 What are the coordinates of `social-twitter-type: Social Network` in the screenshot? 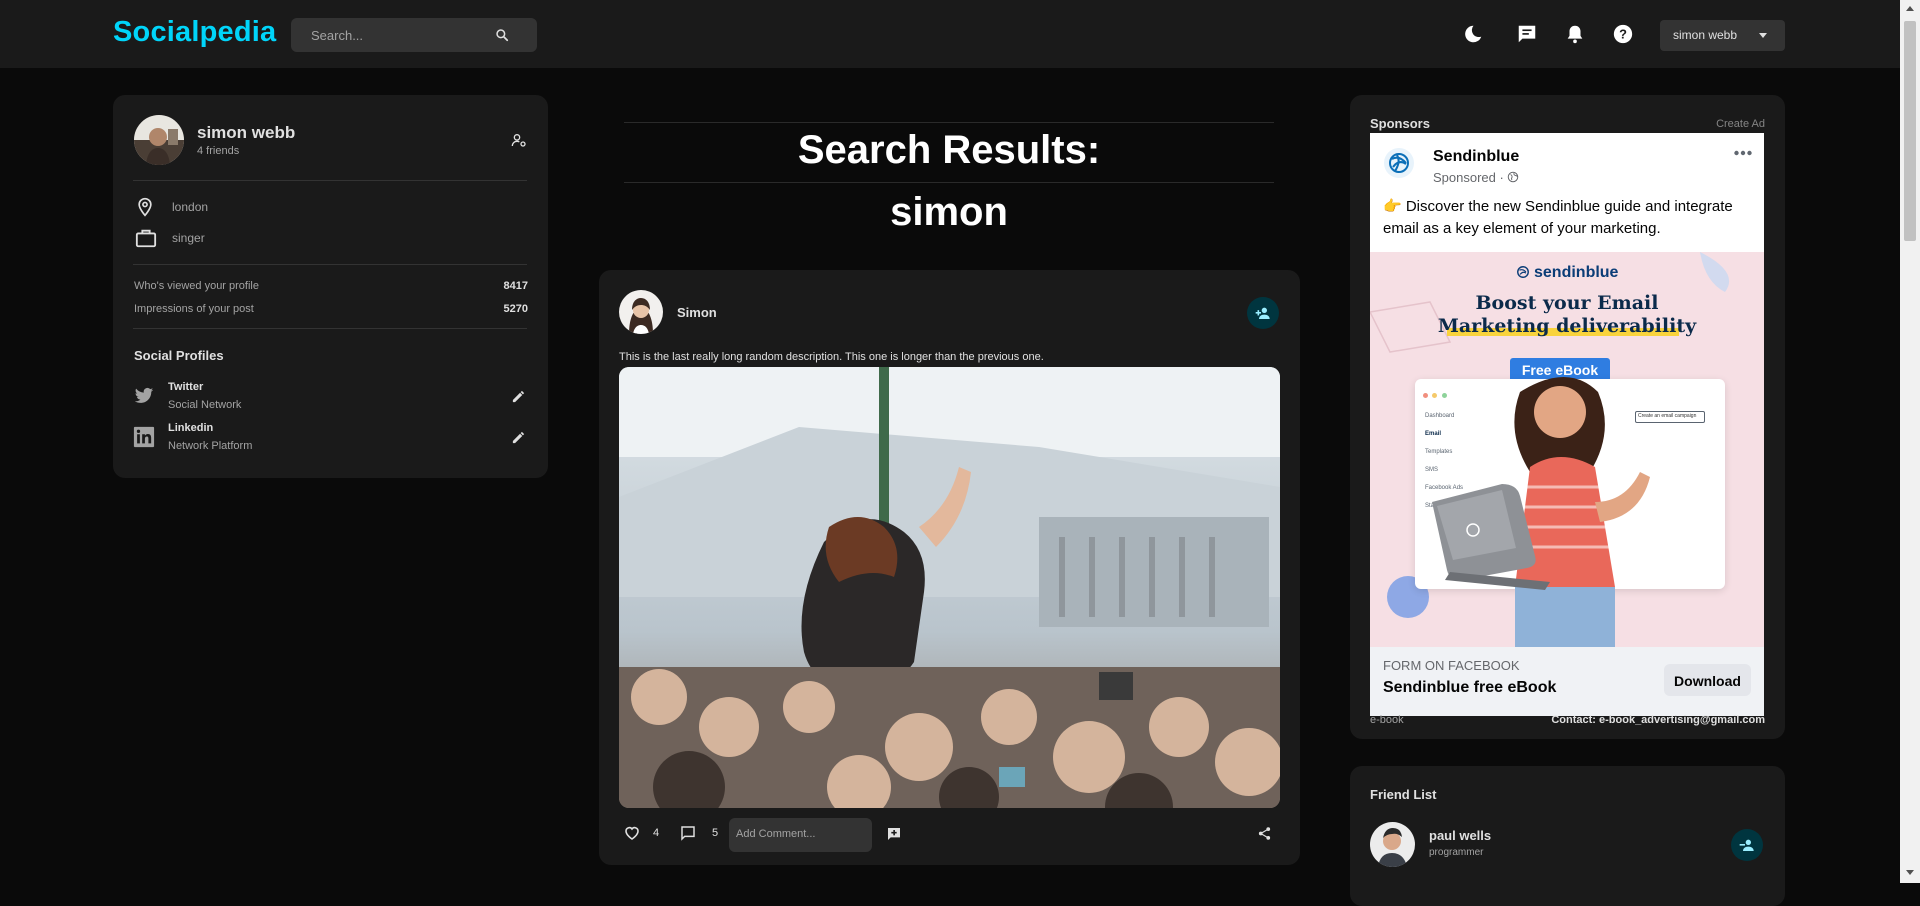 It's located at (205, 405).